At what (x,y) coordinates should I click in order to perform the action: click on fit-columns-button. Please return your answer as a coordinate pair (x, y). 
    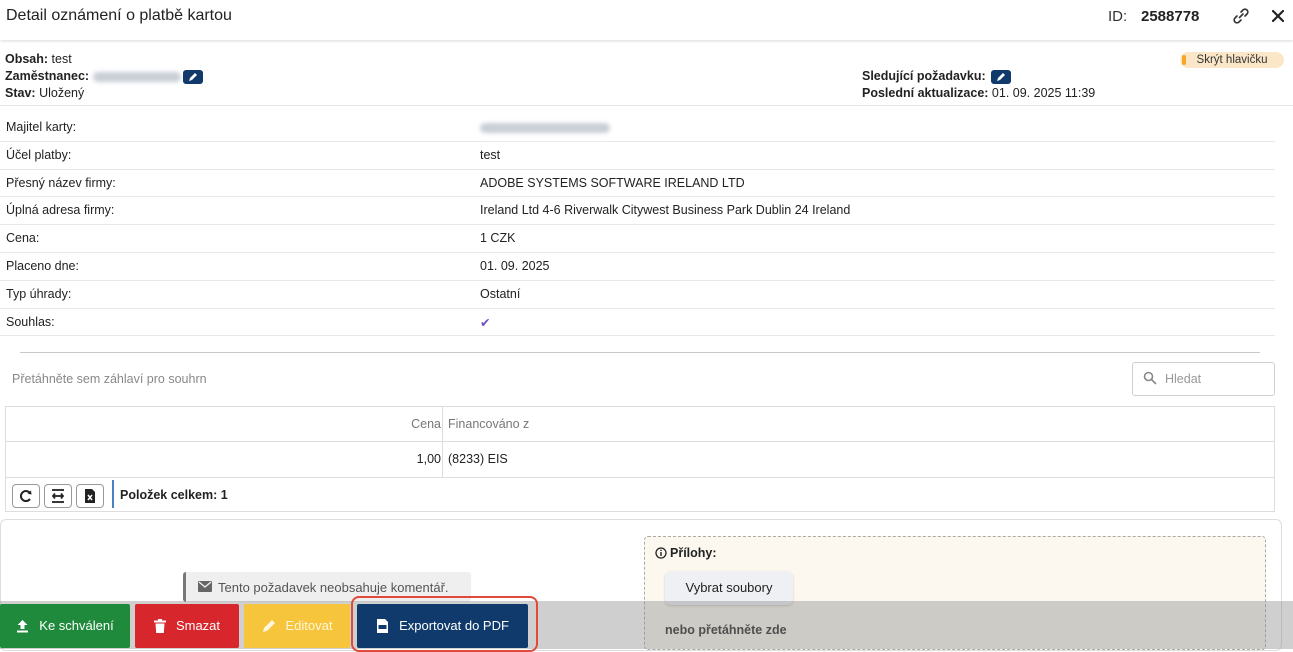
    Looking at the image, I should click on (58, 496).